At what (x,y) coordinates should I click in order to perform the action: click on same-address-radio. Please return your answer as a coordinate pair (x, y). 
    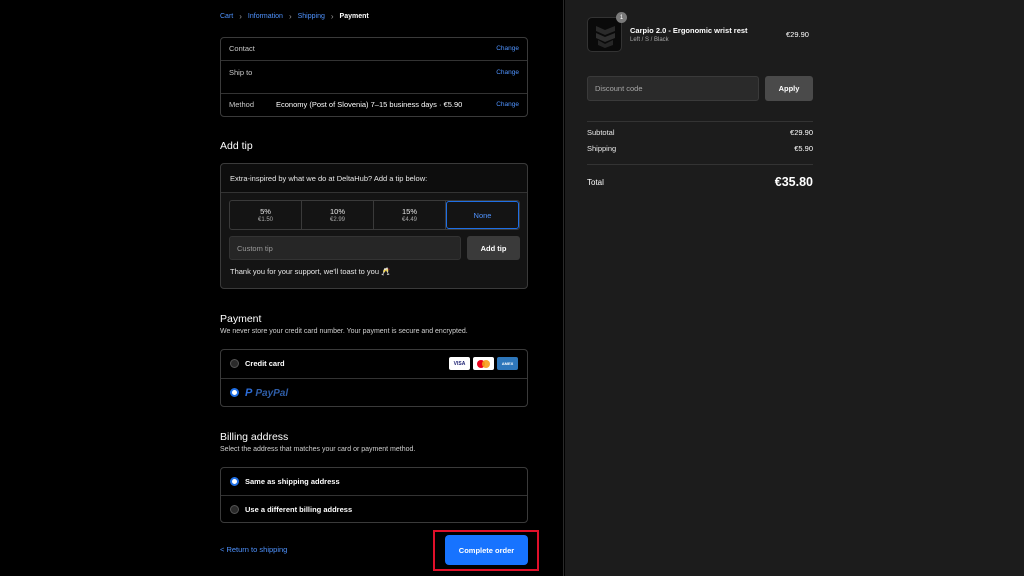
    Looking at the image, I should click on (234, 481).